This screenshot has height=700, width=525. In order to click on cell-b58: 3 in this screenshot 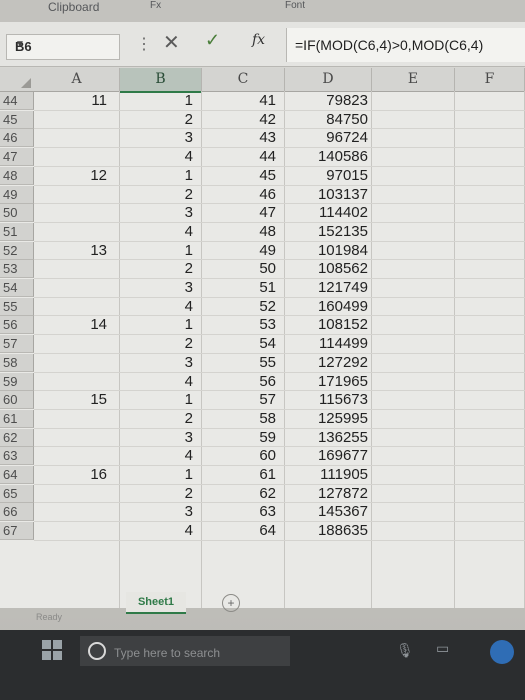, I will do `click(156, 363)`.